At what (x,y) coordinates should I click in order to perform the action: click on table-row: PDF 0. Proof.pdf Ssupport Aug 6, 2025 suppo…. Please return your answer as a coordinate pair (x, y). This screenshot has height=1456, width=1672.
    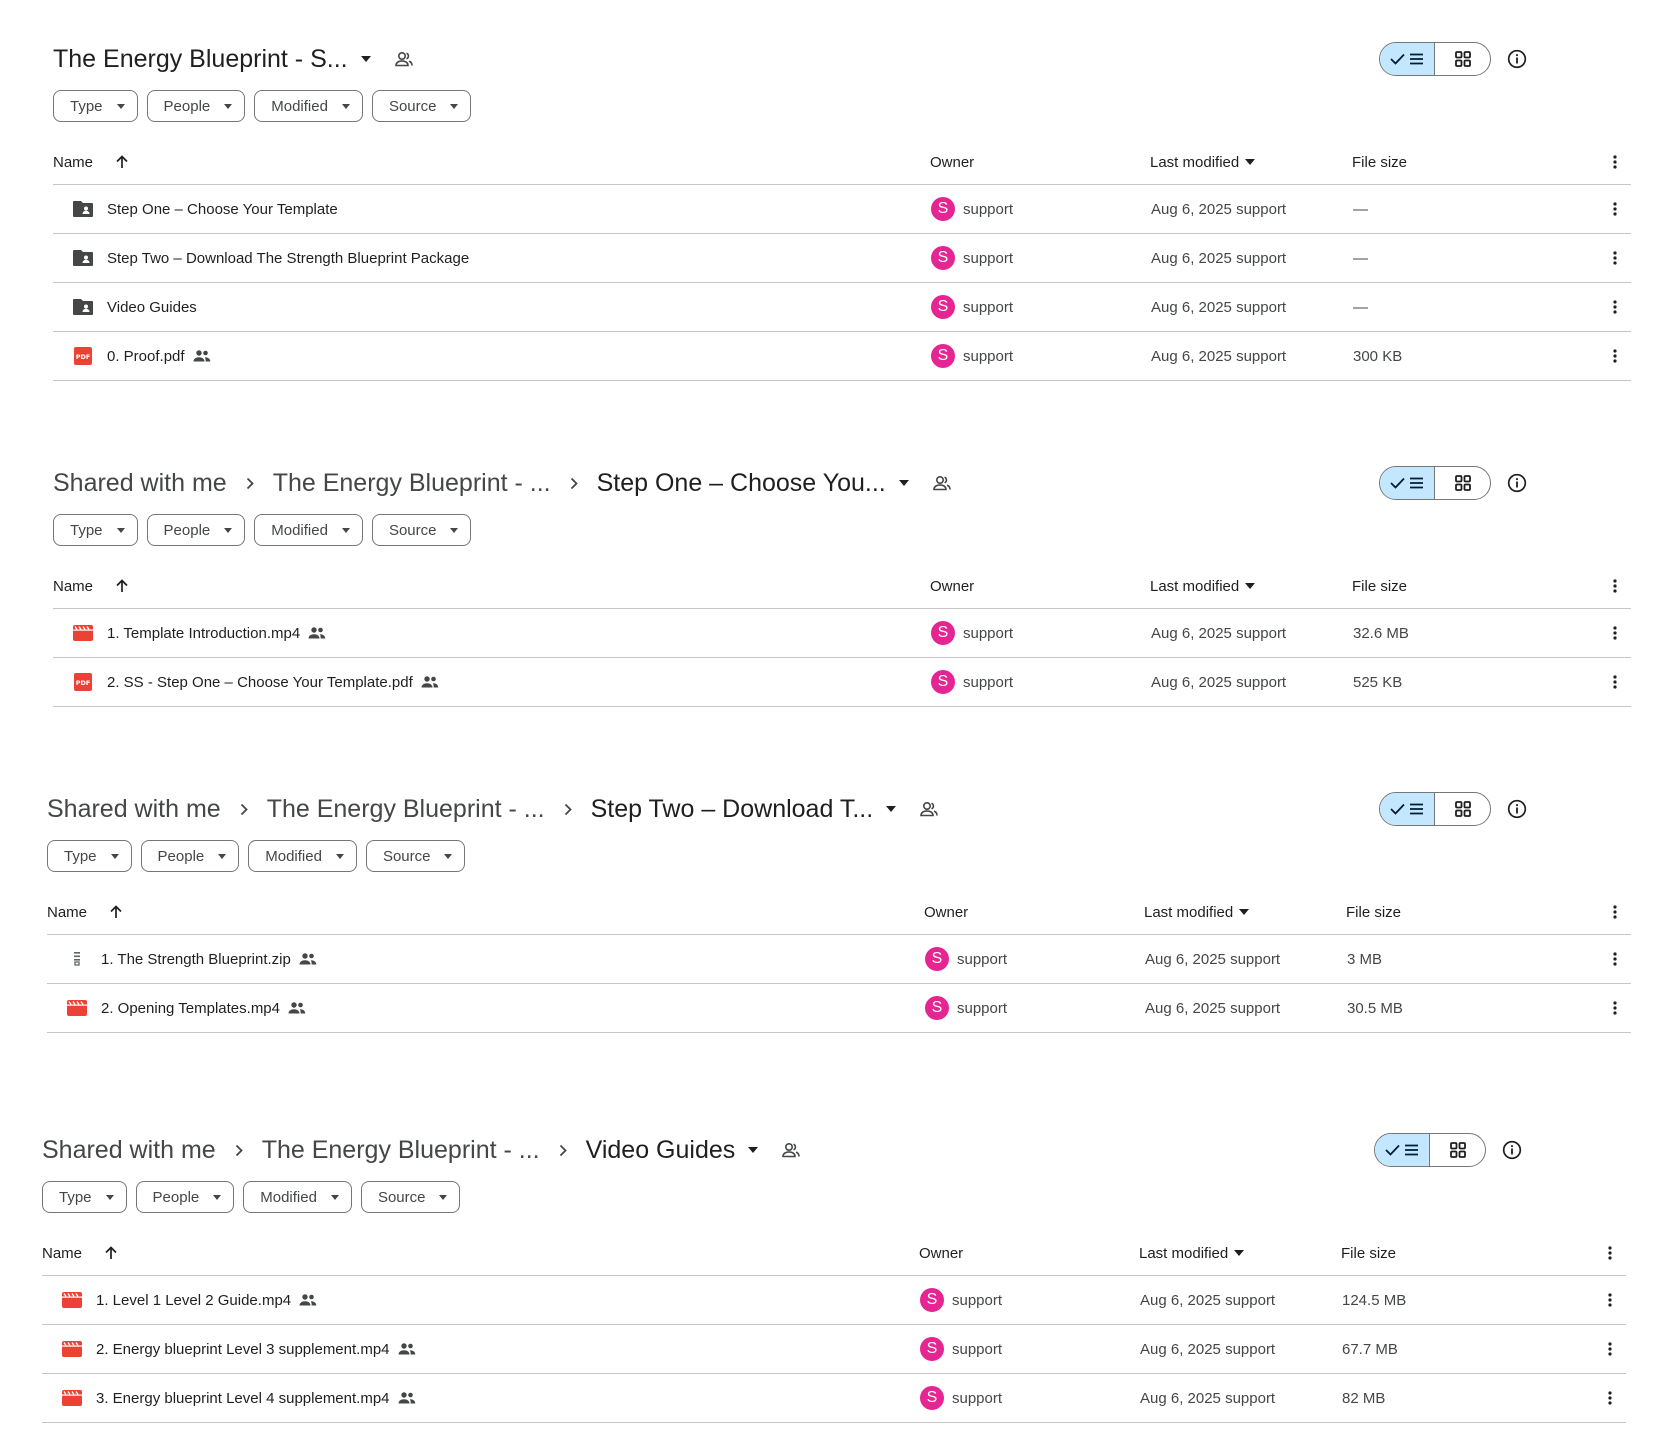
    Looking at the image, I should click on (842, 356).